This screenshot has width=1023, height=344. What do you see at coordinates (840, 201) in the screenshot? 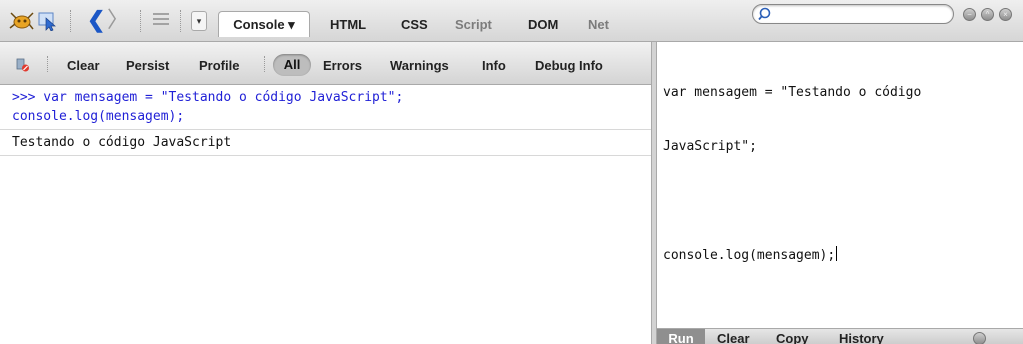
I see `editor-blank-line` at bounding box center [840, 201].